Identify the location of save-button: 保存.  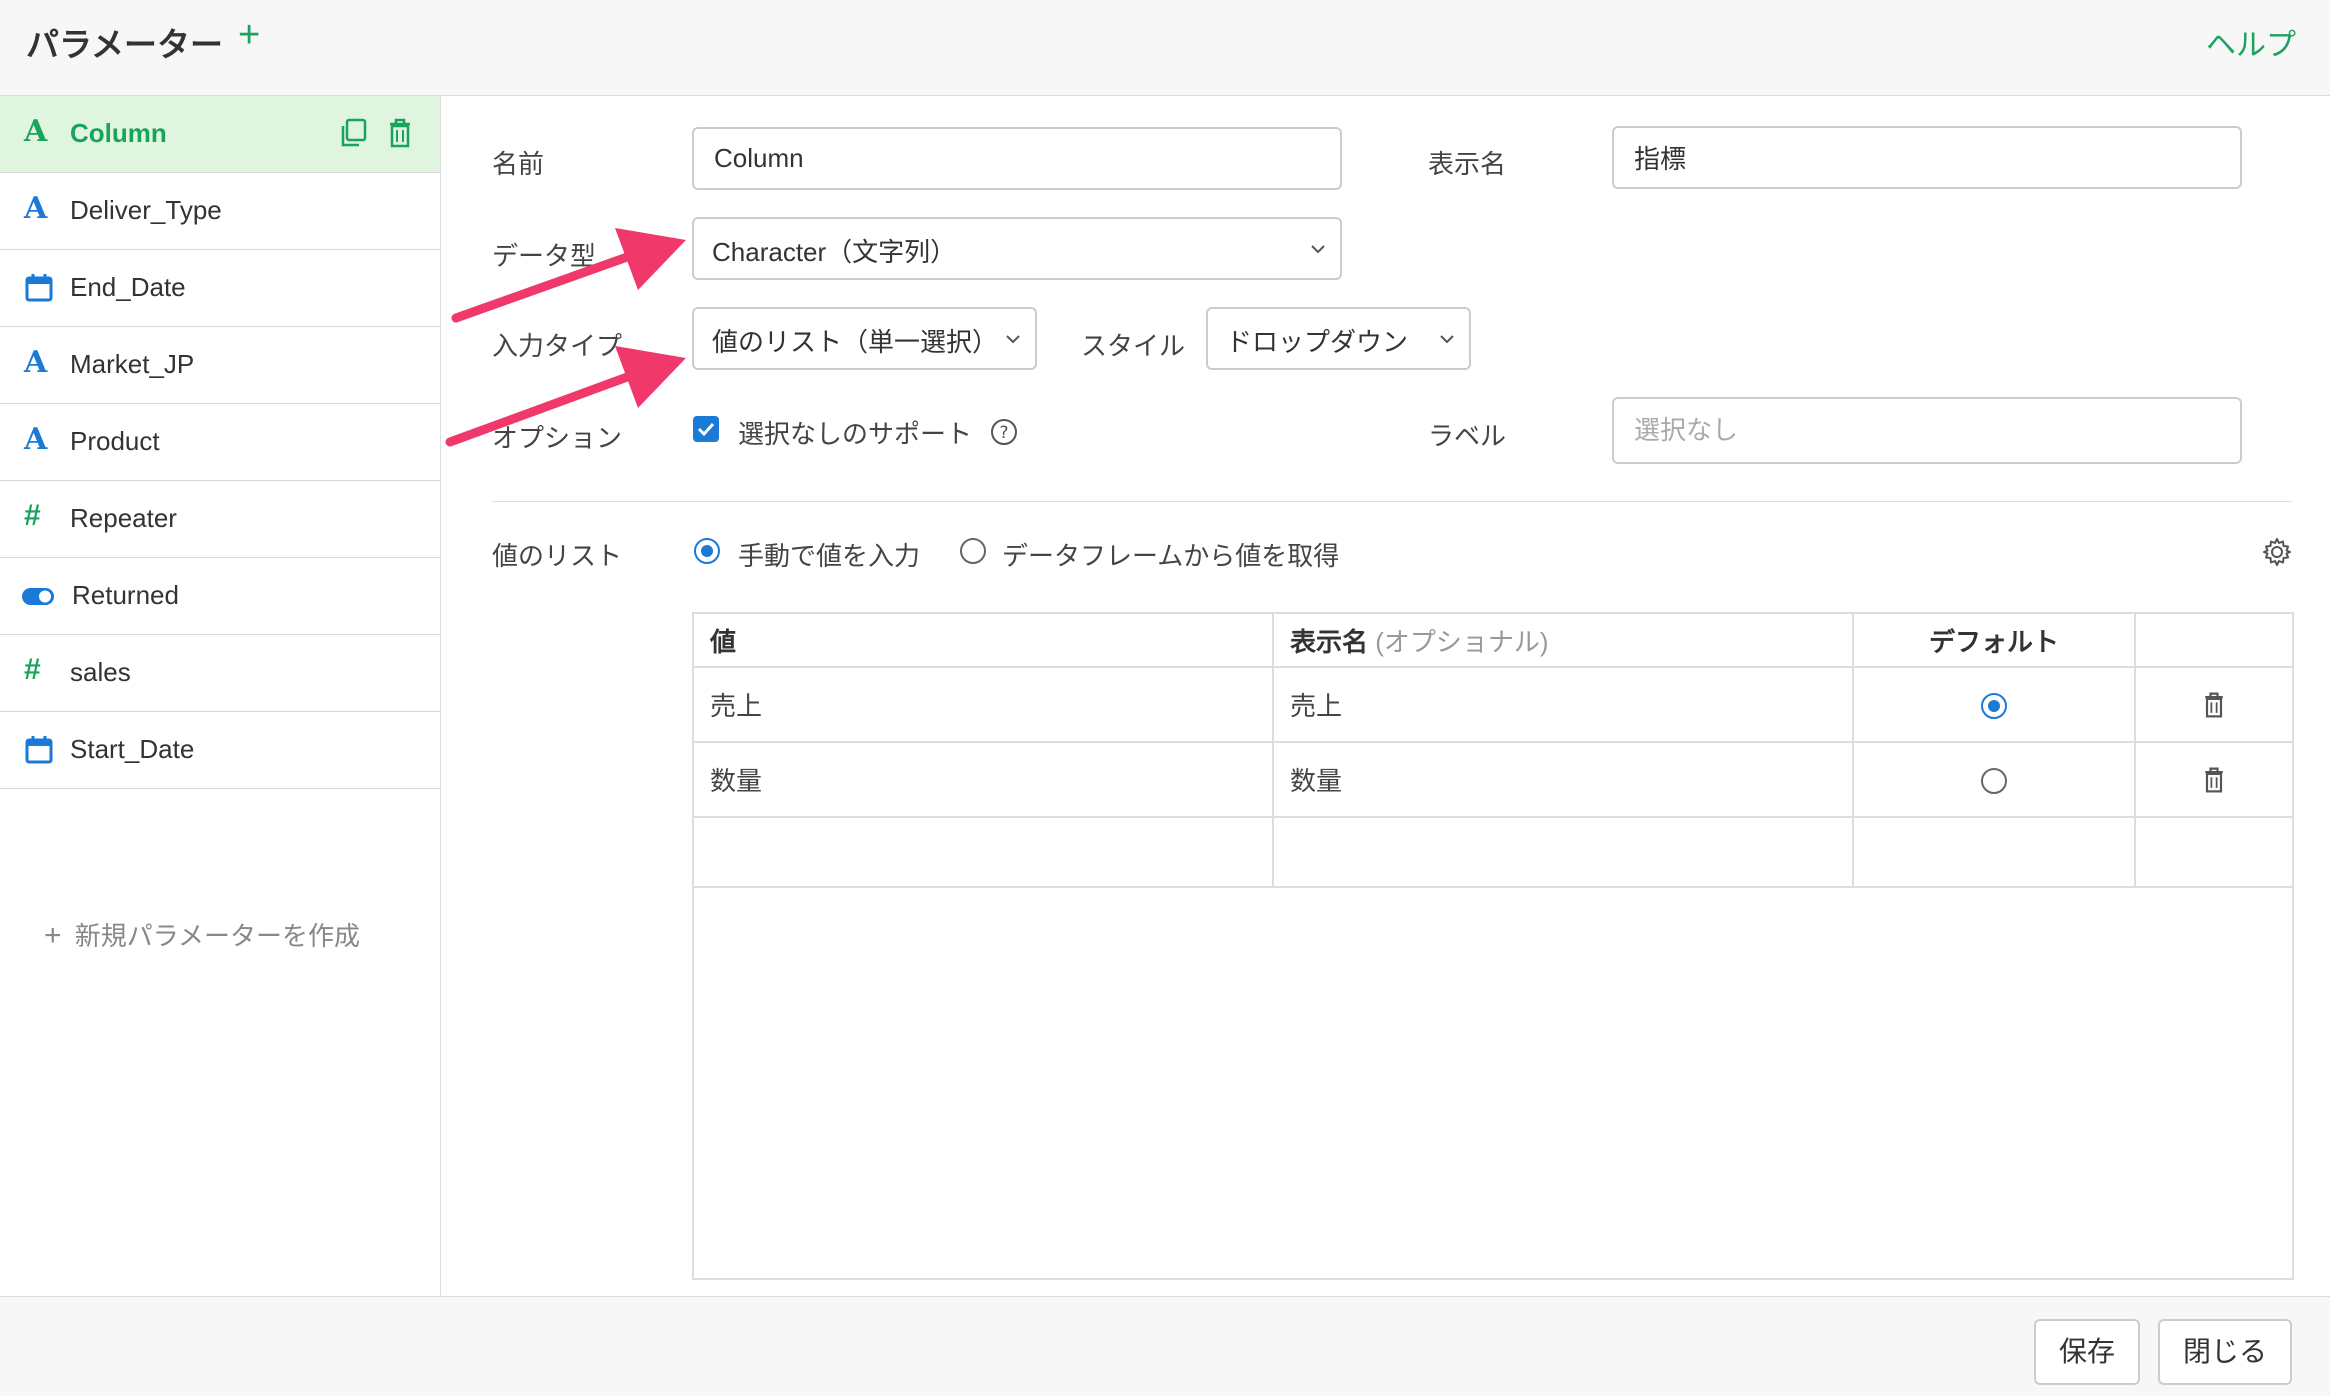
(2087, 1352).